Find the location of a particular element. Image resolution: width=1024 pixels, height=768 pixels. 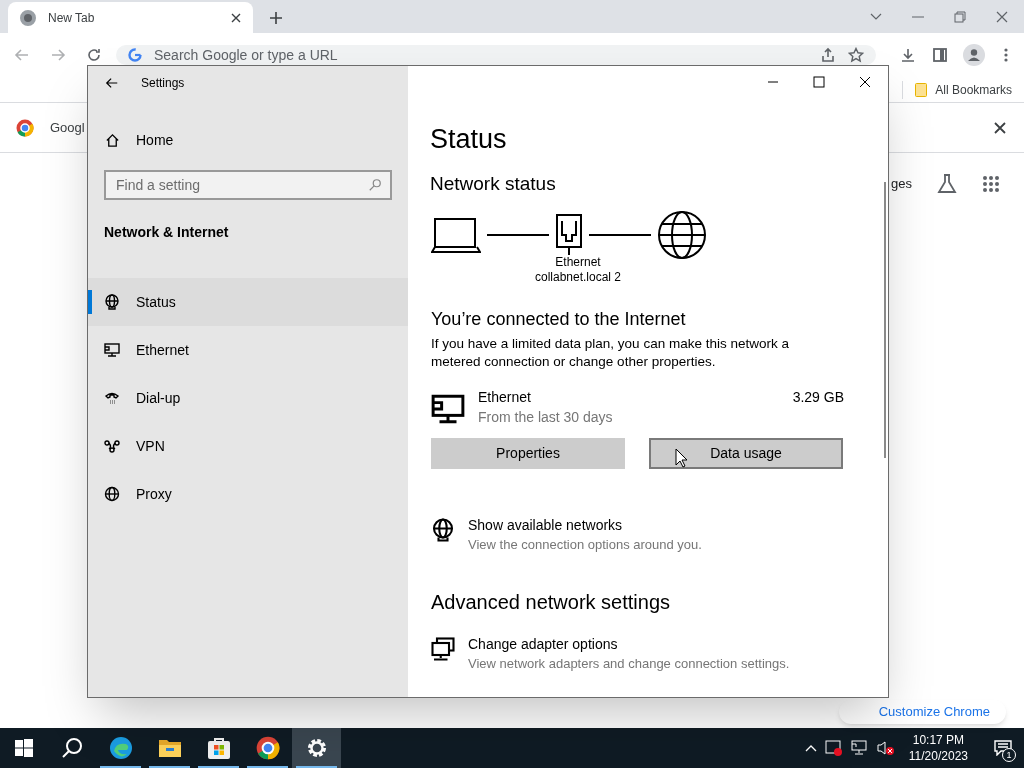

action-button: Properties is located at coordinates (528, 453).